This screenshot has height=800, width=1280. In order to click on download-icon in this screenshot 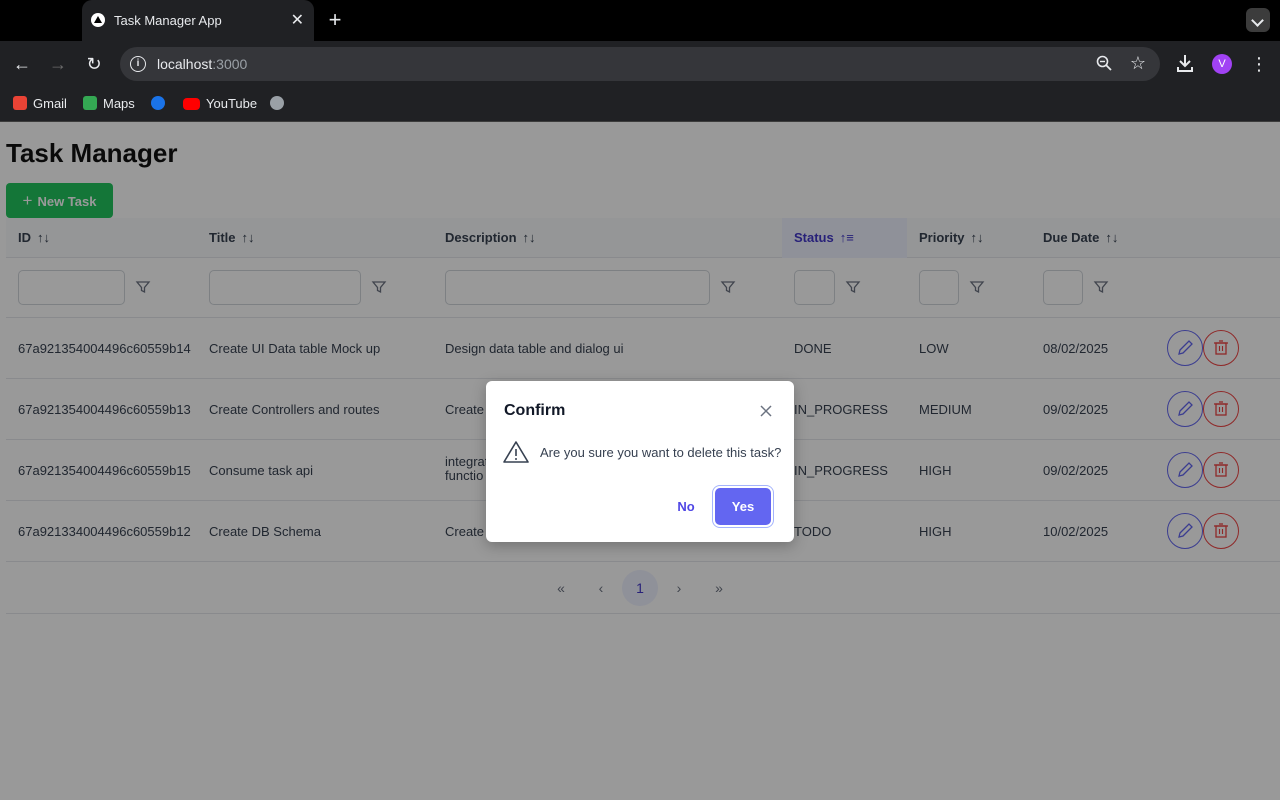, I will do `click(1186, 64)`.